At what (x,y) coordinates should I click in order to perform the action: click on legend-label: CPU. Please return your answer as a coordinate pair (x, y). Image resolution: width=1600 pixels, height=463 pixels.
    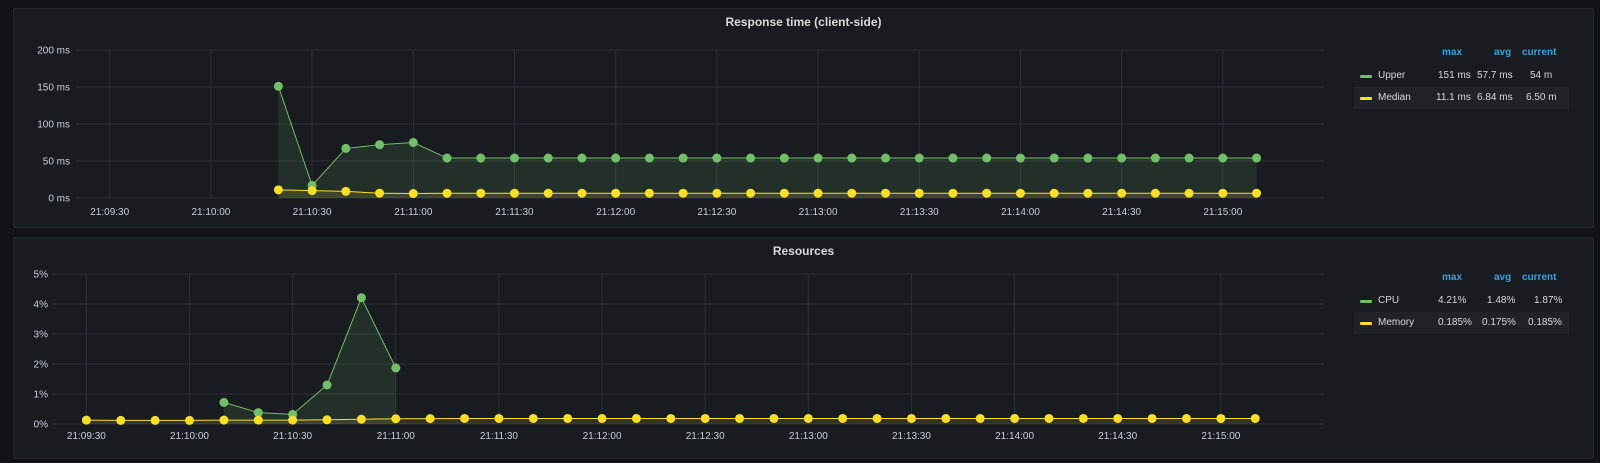
    Looking at the image, I should click on (1388, 301).